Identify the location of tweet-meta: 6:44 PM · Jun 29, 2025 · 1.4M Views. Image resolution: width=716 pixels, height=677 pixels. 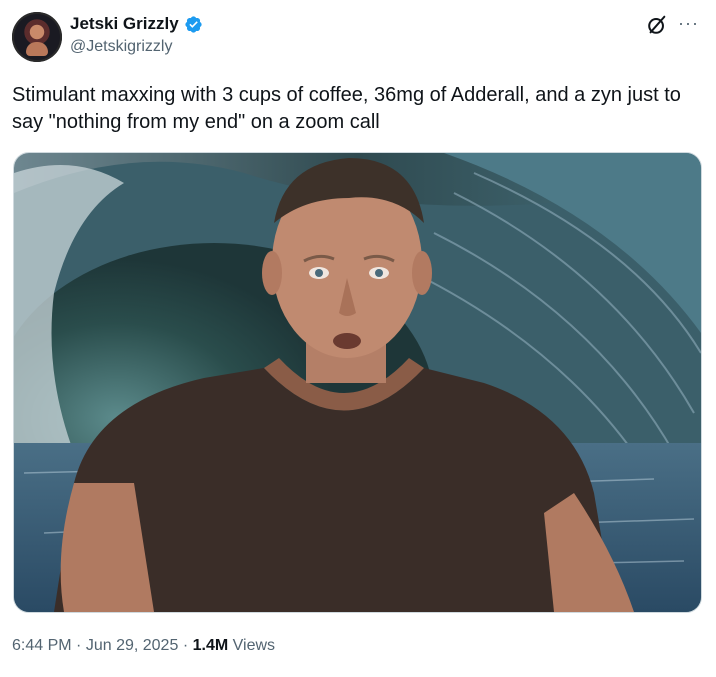
(143, 646).